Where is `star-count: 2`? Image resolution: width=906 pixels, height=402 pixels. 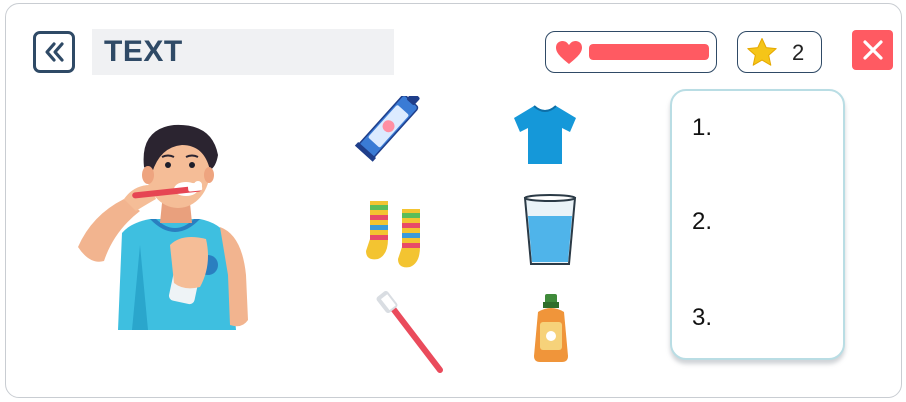
star-count: 2 is located at coordinates (798, 52).